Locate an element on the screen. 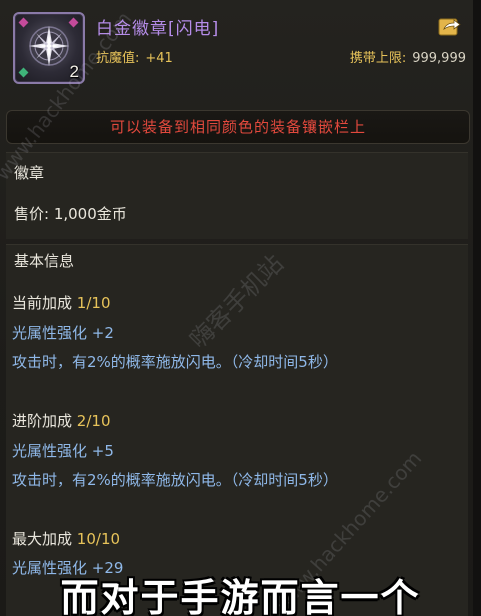 The image size is (481, 616). panel-right-frame is located at coordinates (477, 308).